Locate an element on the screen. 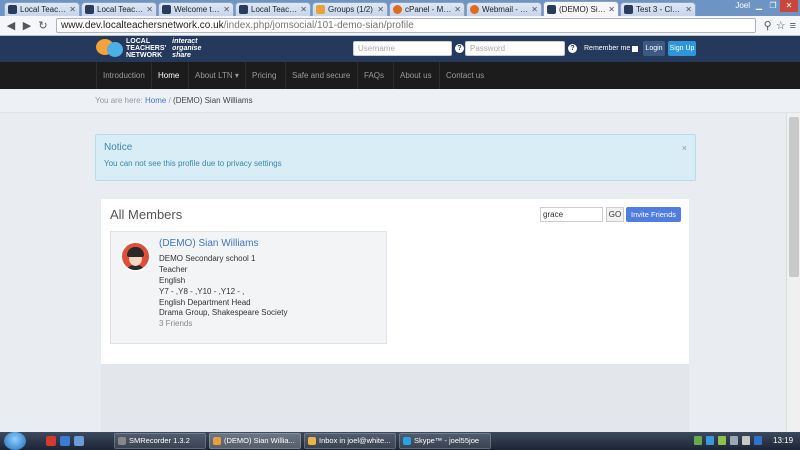 The image size is (800, 450). member-groups: Drama Group, Shakespeare Society is located at coordinates (223, 312).